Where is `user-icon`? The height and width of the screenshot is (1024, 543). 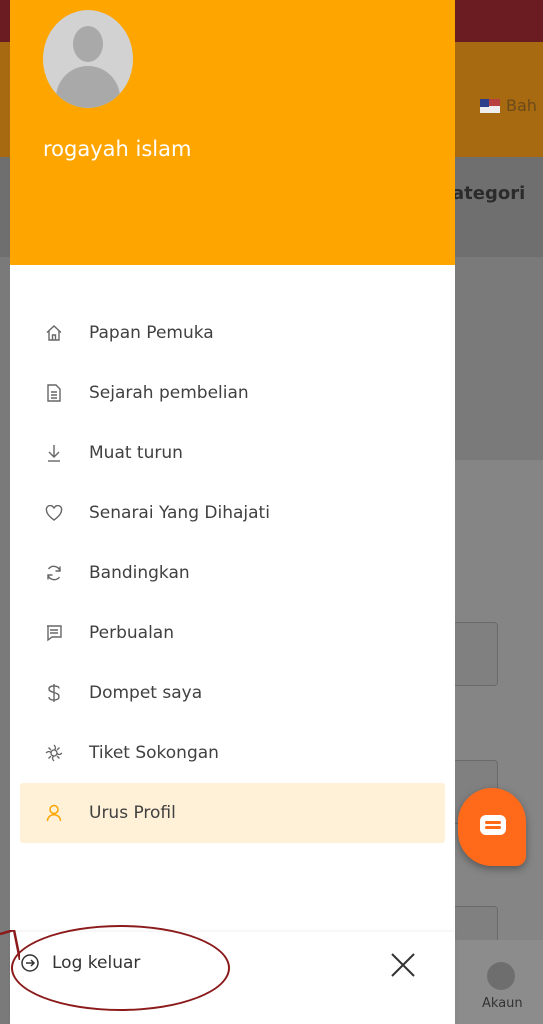
user-icon is located at coordinates (54, 813).